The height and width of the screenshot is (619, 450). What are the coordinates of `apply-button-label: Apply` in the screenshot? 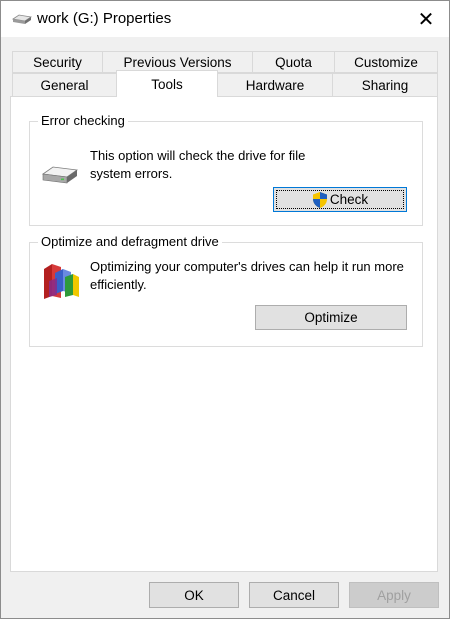 It's located at (394, 595).